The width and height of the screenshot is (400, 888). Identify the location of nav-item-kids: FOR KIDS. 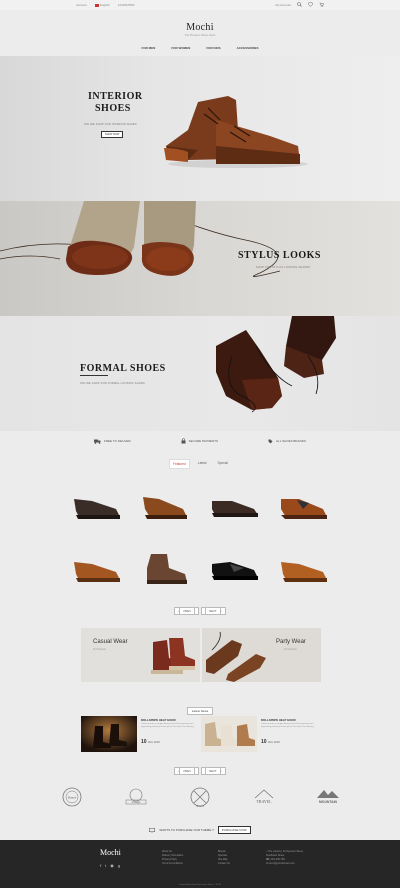
(213, 48).